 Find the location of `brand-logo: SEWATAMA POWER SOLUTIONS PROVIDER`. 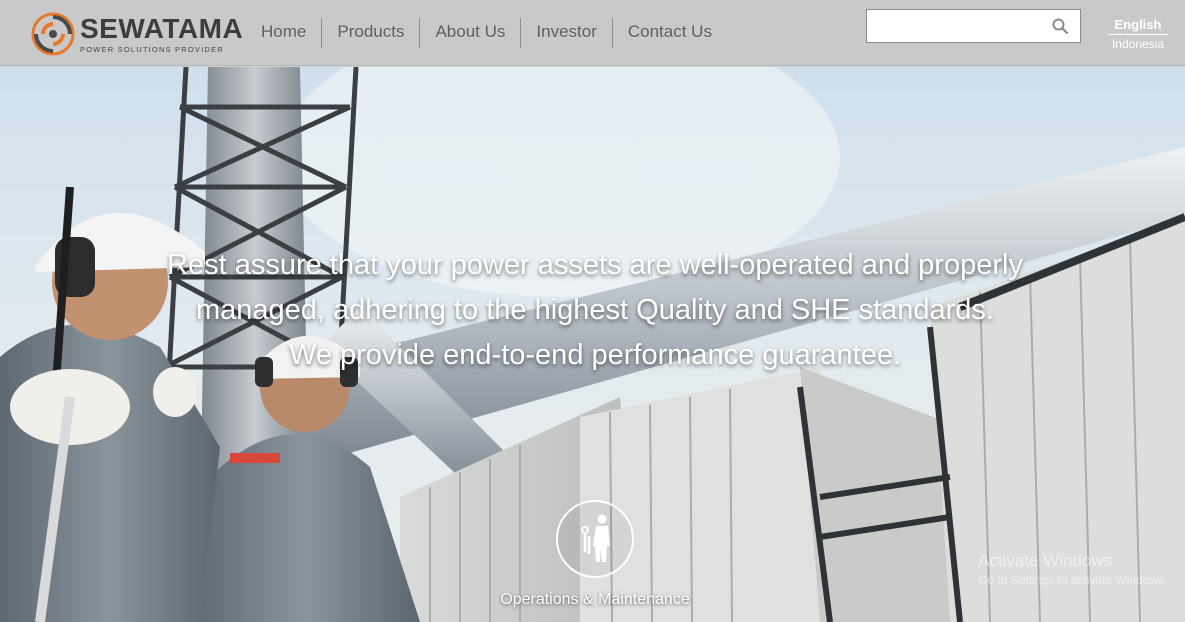

brand-logo: SEWATAMA POWER SOLUTIONS PROVIDER is located at coordinates (136, 34).